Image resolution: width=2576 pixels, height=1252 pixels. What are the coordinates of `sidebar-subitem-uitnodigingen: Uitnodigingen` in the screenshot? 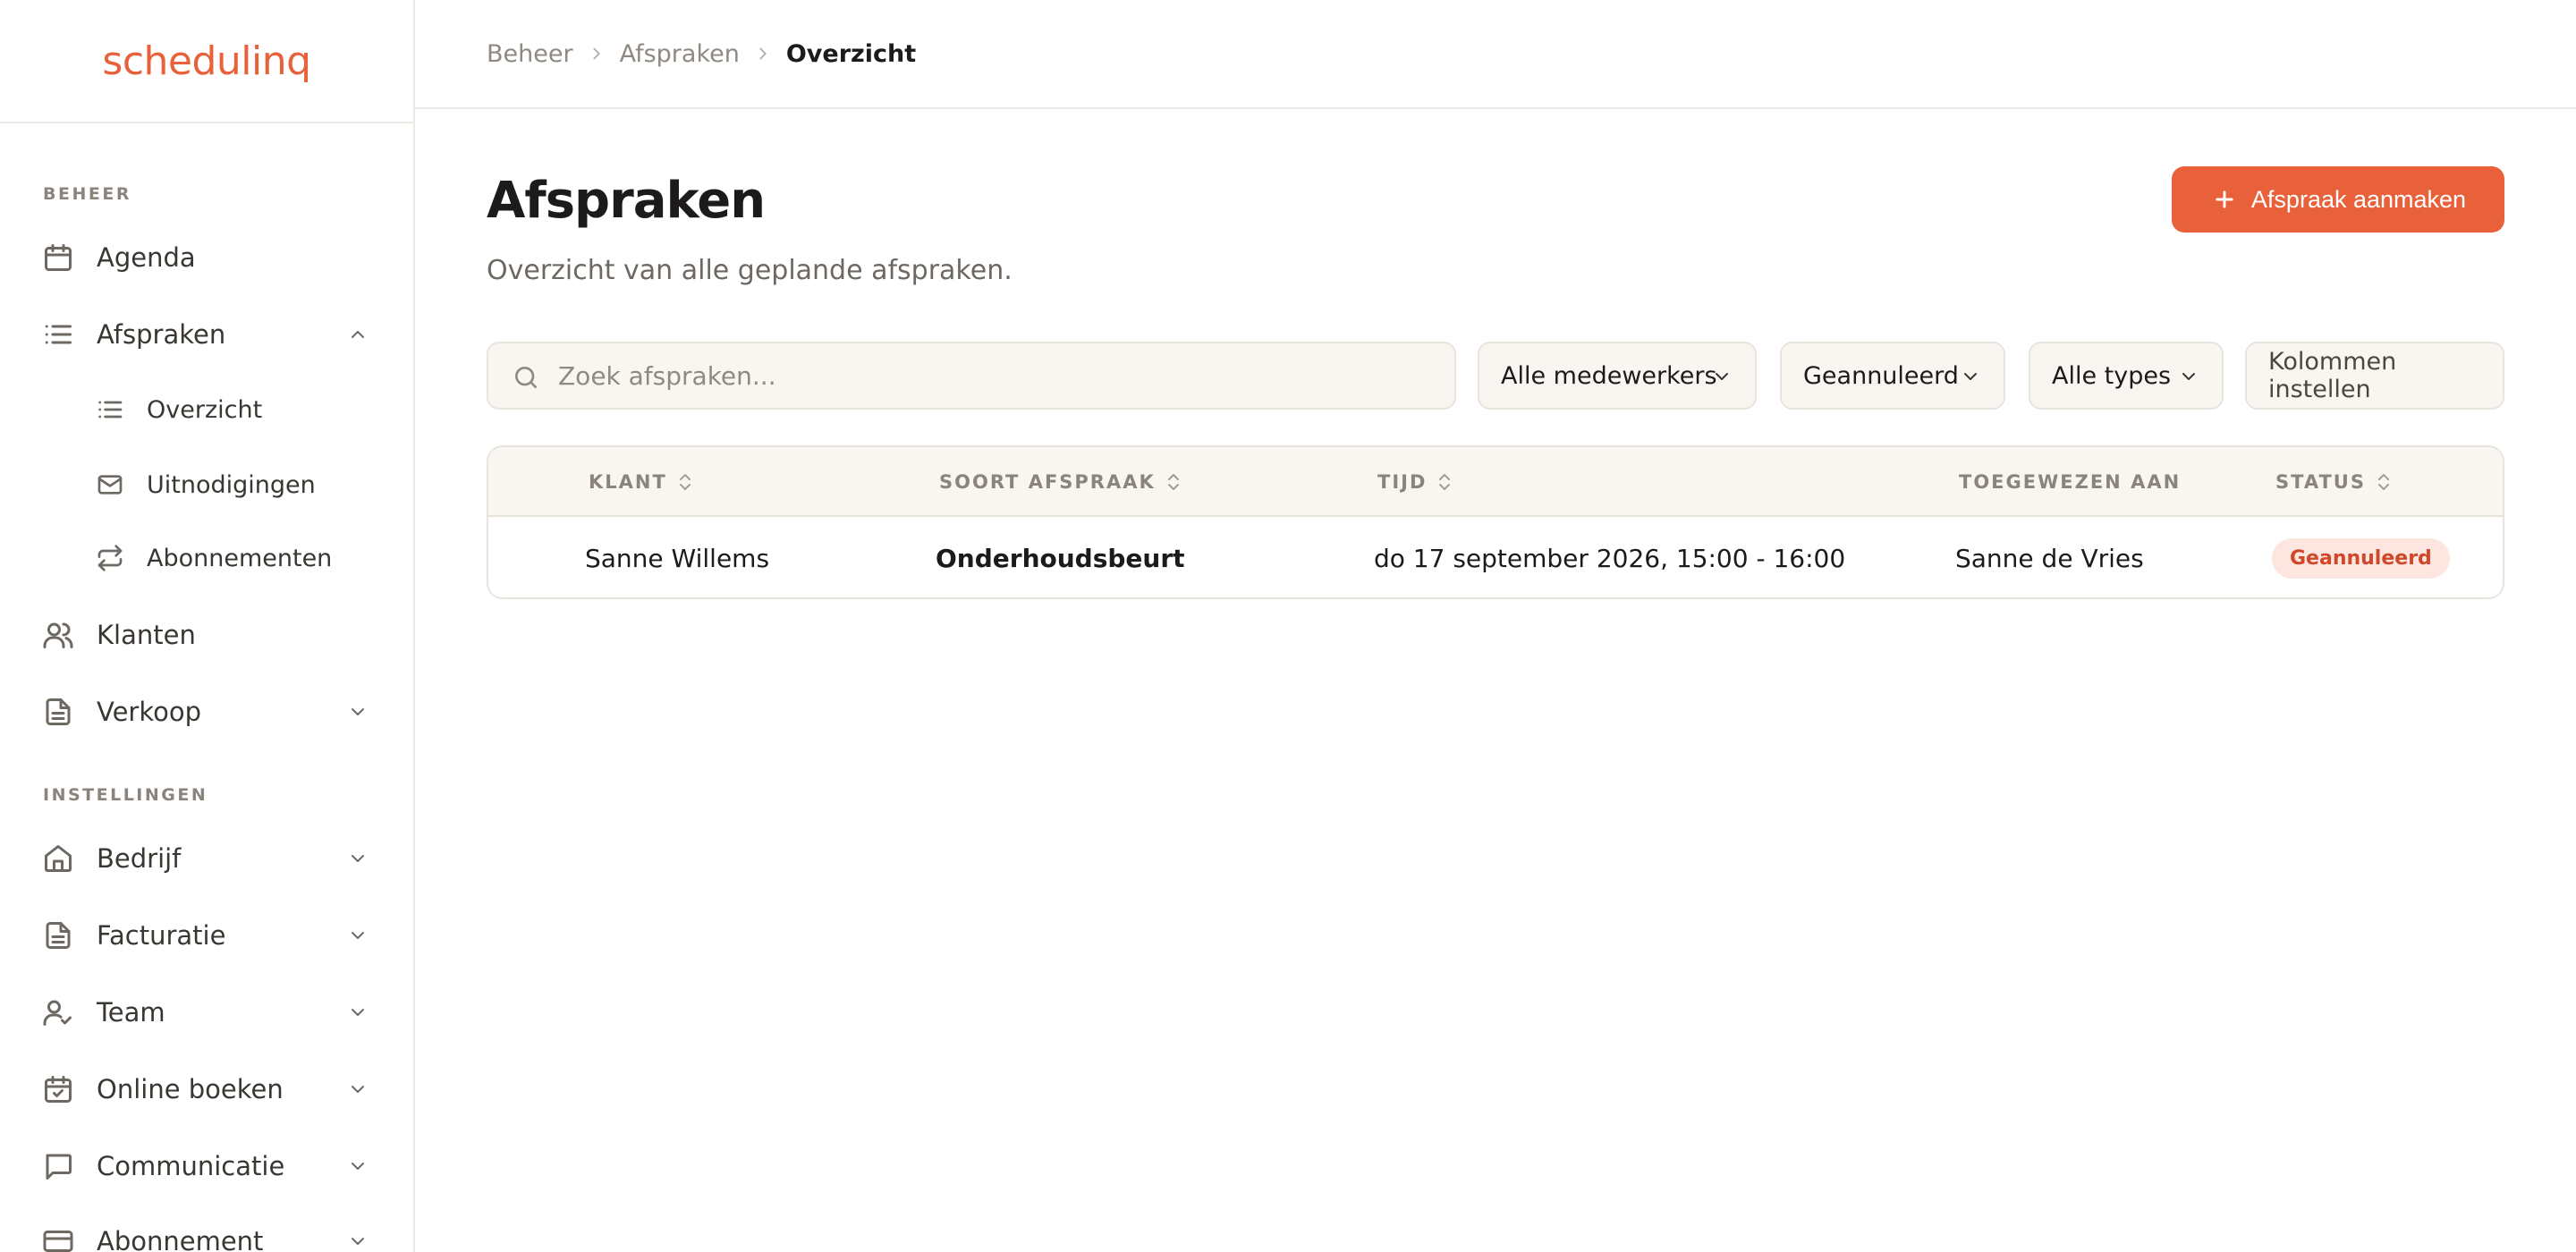 It's located at (206, 485).